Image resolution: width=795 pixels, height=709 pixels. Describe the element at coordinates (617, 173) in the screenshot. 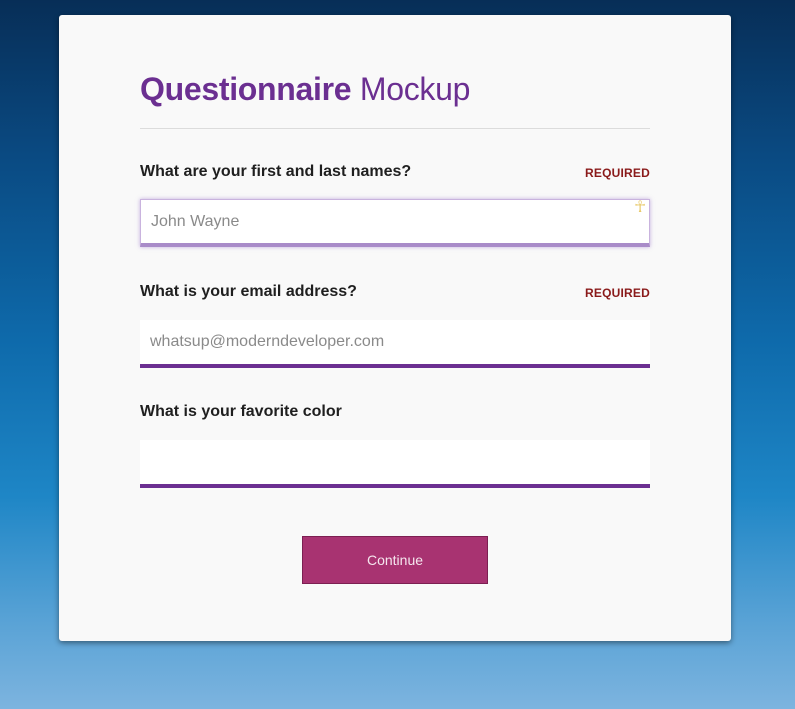

I see `name-required-badge: REQUIRED` at that location.